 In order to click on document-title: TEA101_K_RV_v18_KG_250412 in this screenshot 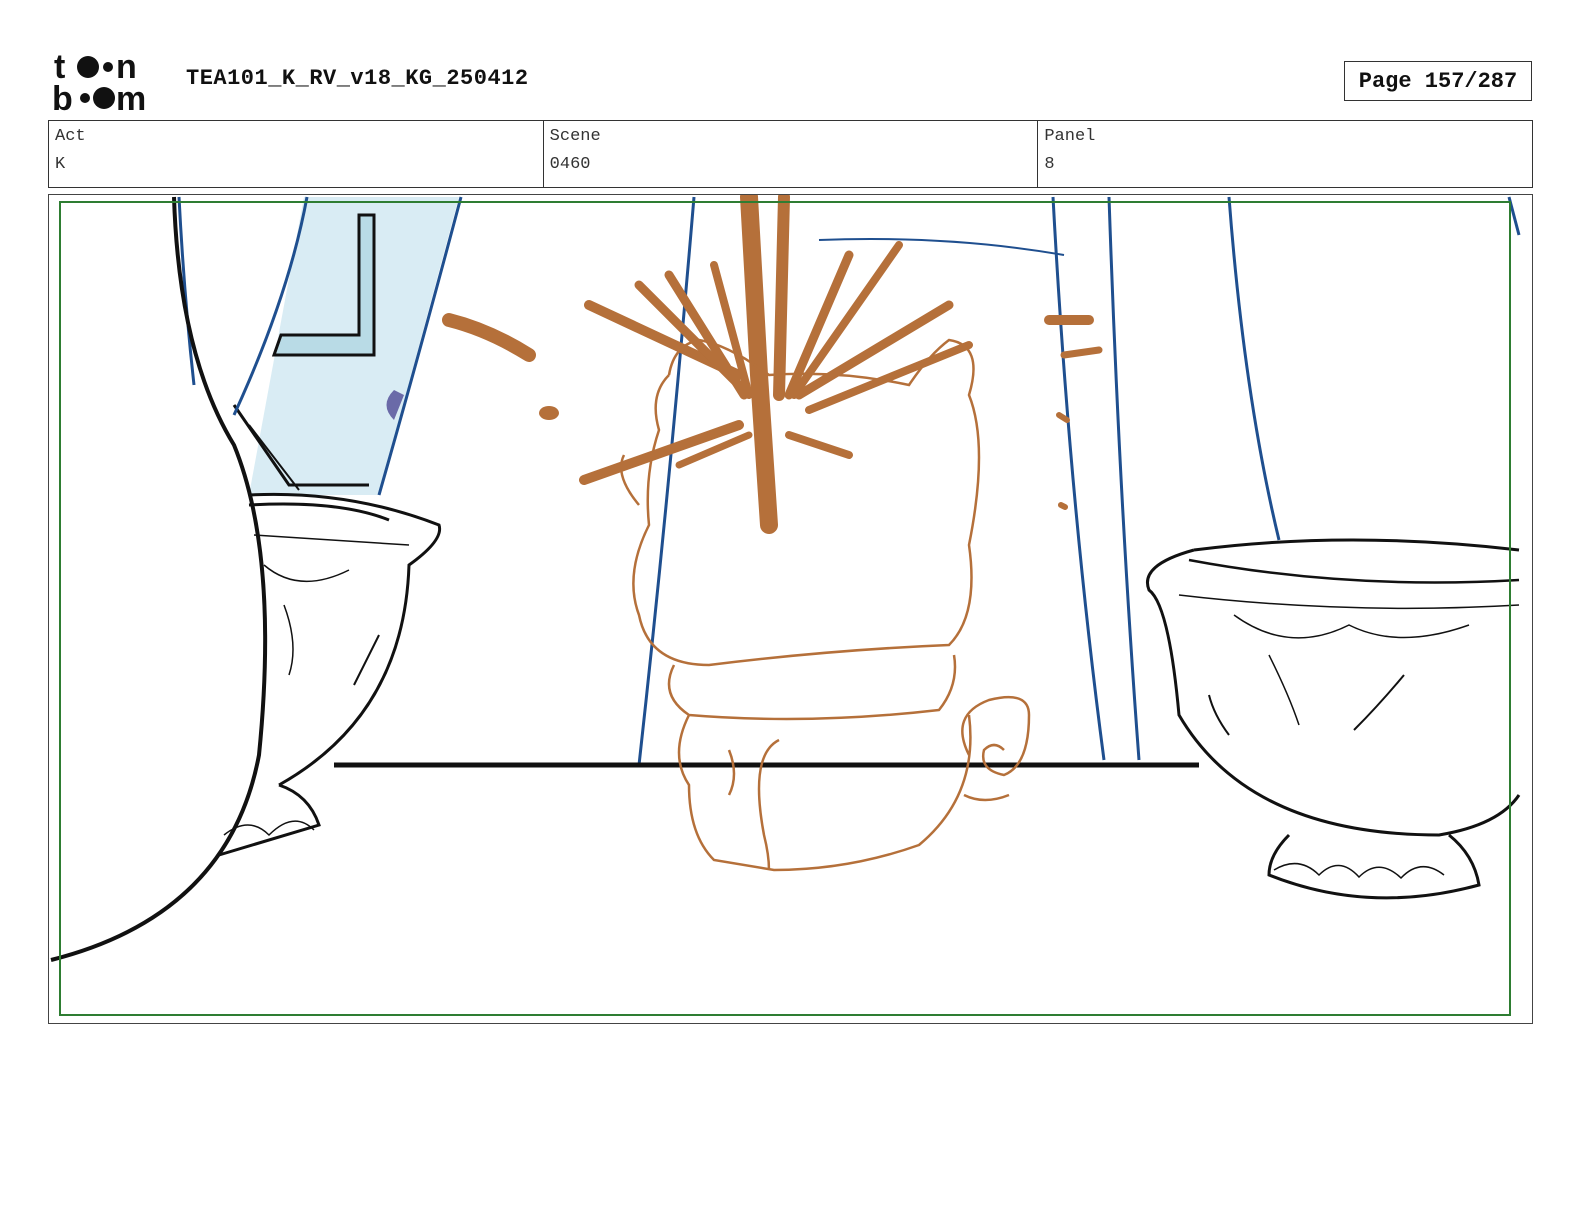, I will do `click(357, 78)`.